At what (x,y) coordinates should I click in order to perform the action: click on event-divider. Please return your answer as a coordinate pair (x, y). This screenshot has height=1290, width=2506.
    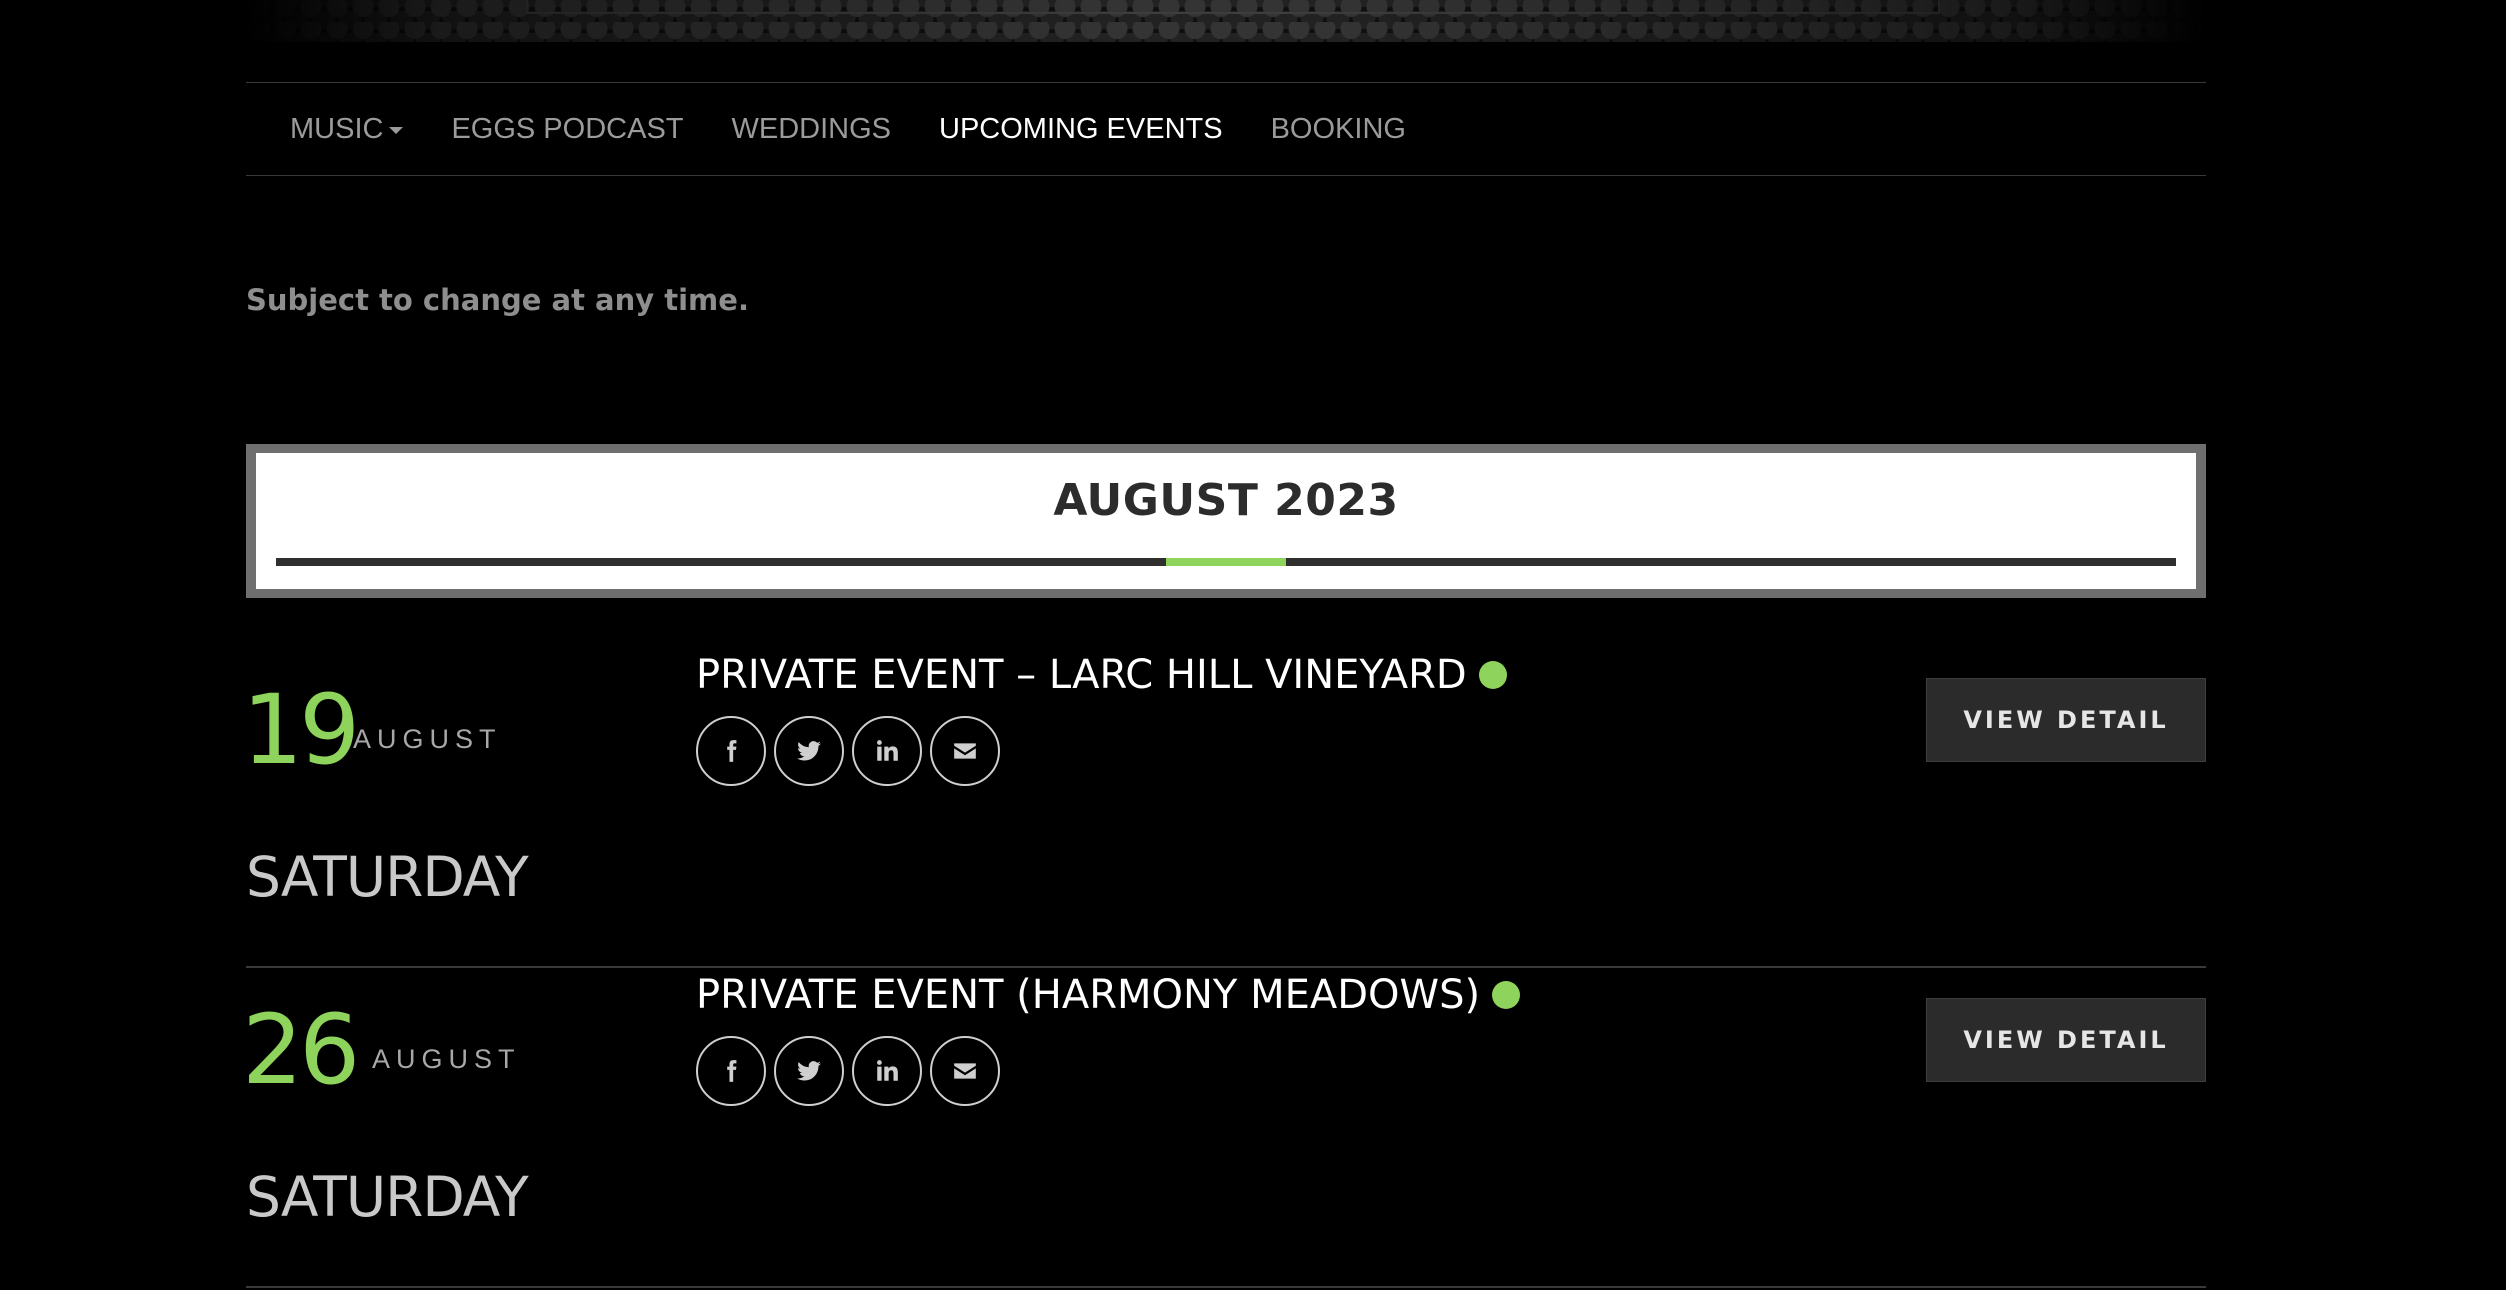
    Looking at the image, I should click on (1226, 1287).